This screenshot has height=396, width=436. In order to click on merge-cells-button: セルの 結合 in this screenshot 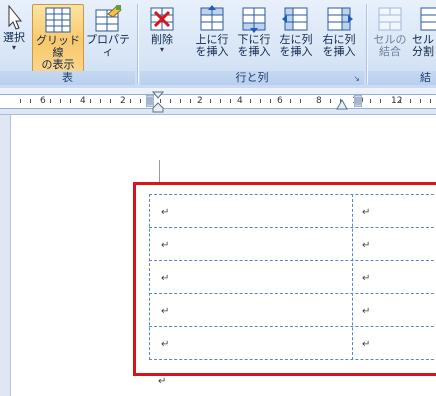, I will do `click(390, 31)`.